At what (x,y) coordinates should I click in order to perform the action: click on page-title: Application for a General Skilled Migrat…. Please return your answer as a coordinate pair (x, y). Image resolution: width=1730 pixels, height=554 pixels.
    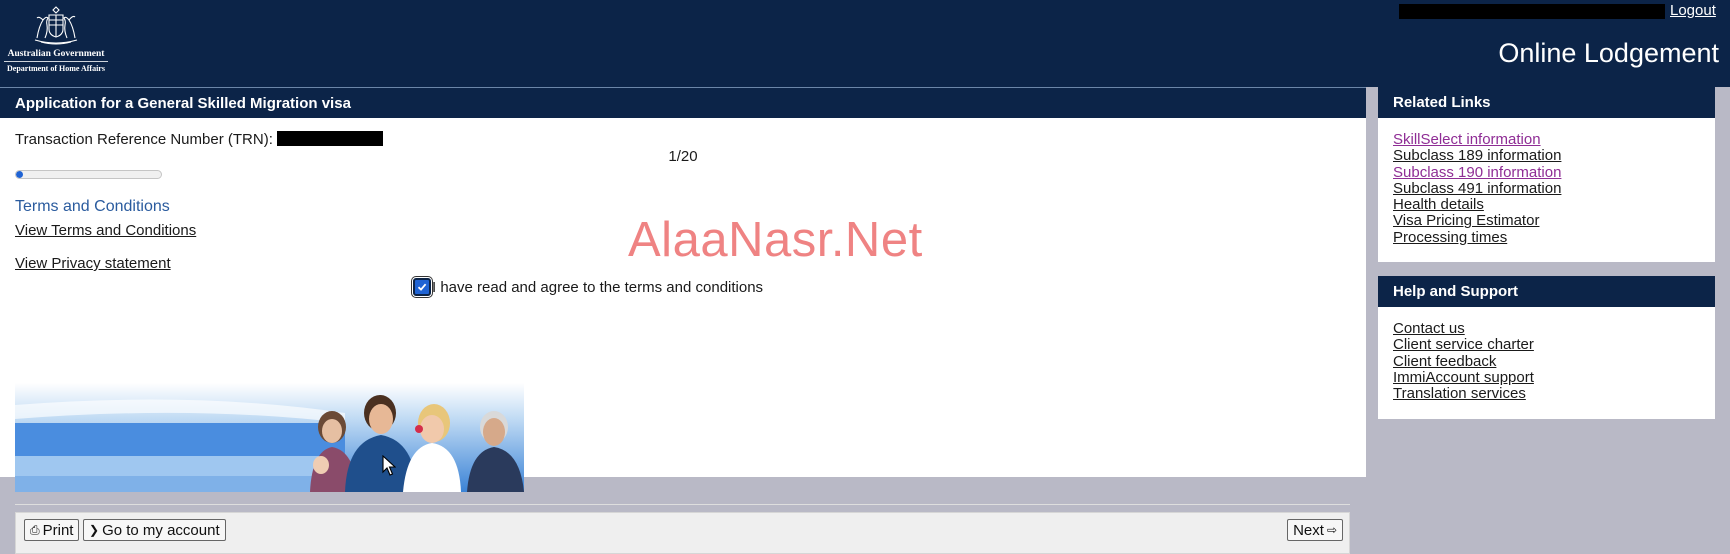
    Looking at the image, I should click on (683, 102).